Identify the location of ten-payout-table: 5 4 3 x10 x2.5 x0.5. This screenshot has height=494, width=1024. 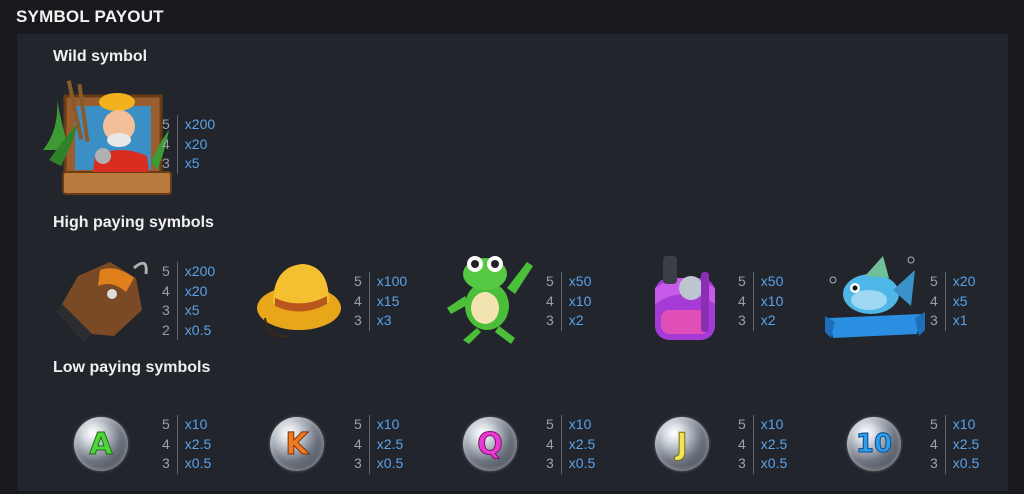
(954, 444).